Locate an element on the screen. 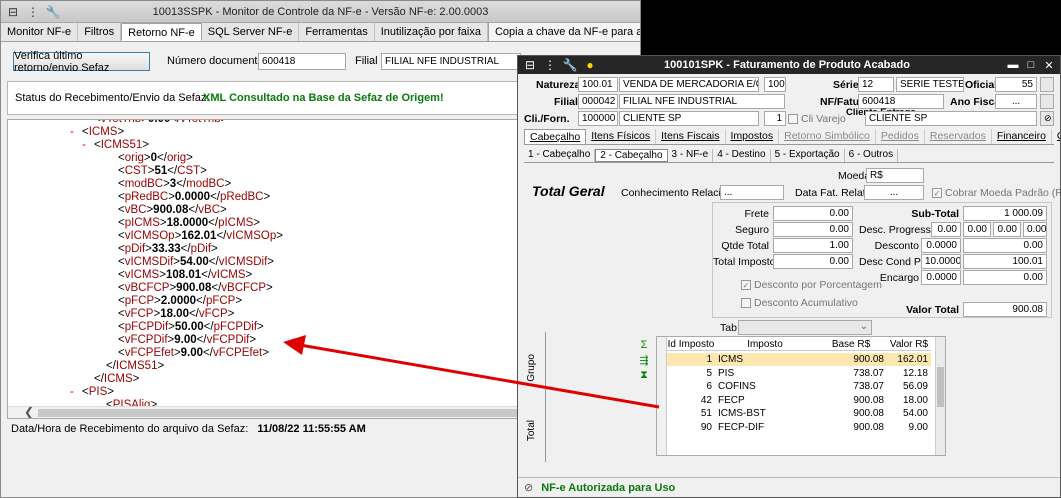 The height and width of the screenshot is (498, 1061). minimize-icon: ▬ is located at coordinates (1013, 65).